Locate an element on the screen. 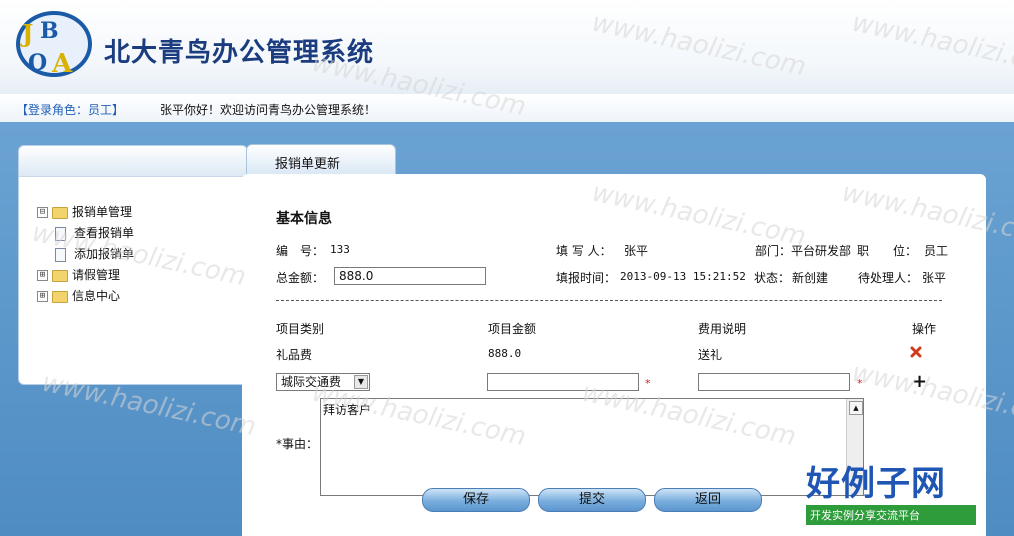  tab-expense-update: 报销单更新 is located at coordinates (321, 159).